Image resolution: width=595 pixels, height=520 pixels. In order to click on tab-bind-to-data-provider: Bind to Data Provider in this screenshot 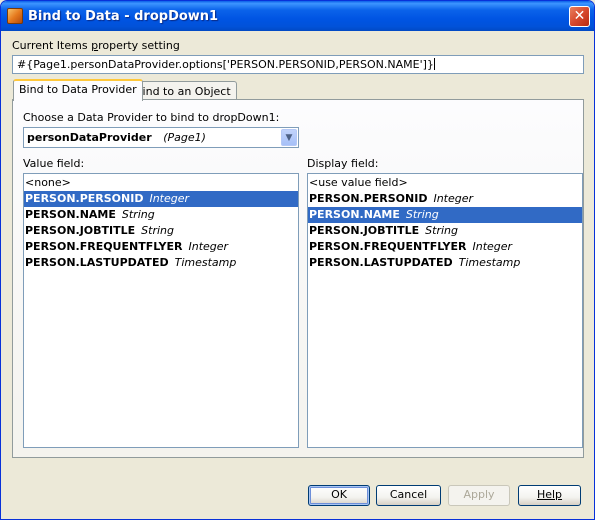, I will do `click(78, 90)`.